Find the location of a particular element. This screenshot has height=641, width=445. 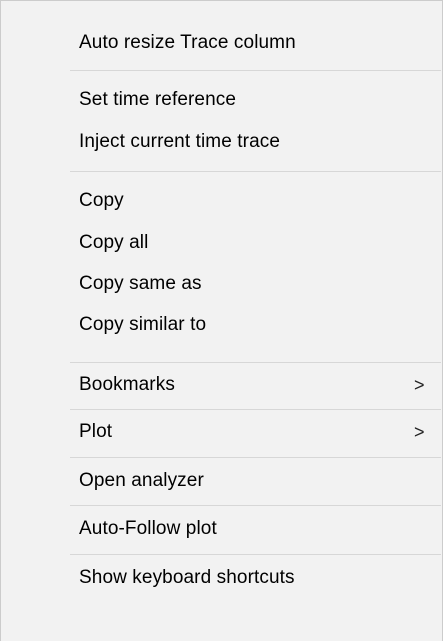

menu-item-label: Plot is located at coordinates (96, 431).